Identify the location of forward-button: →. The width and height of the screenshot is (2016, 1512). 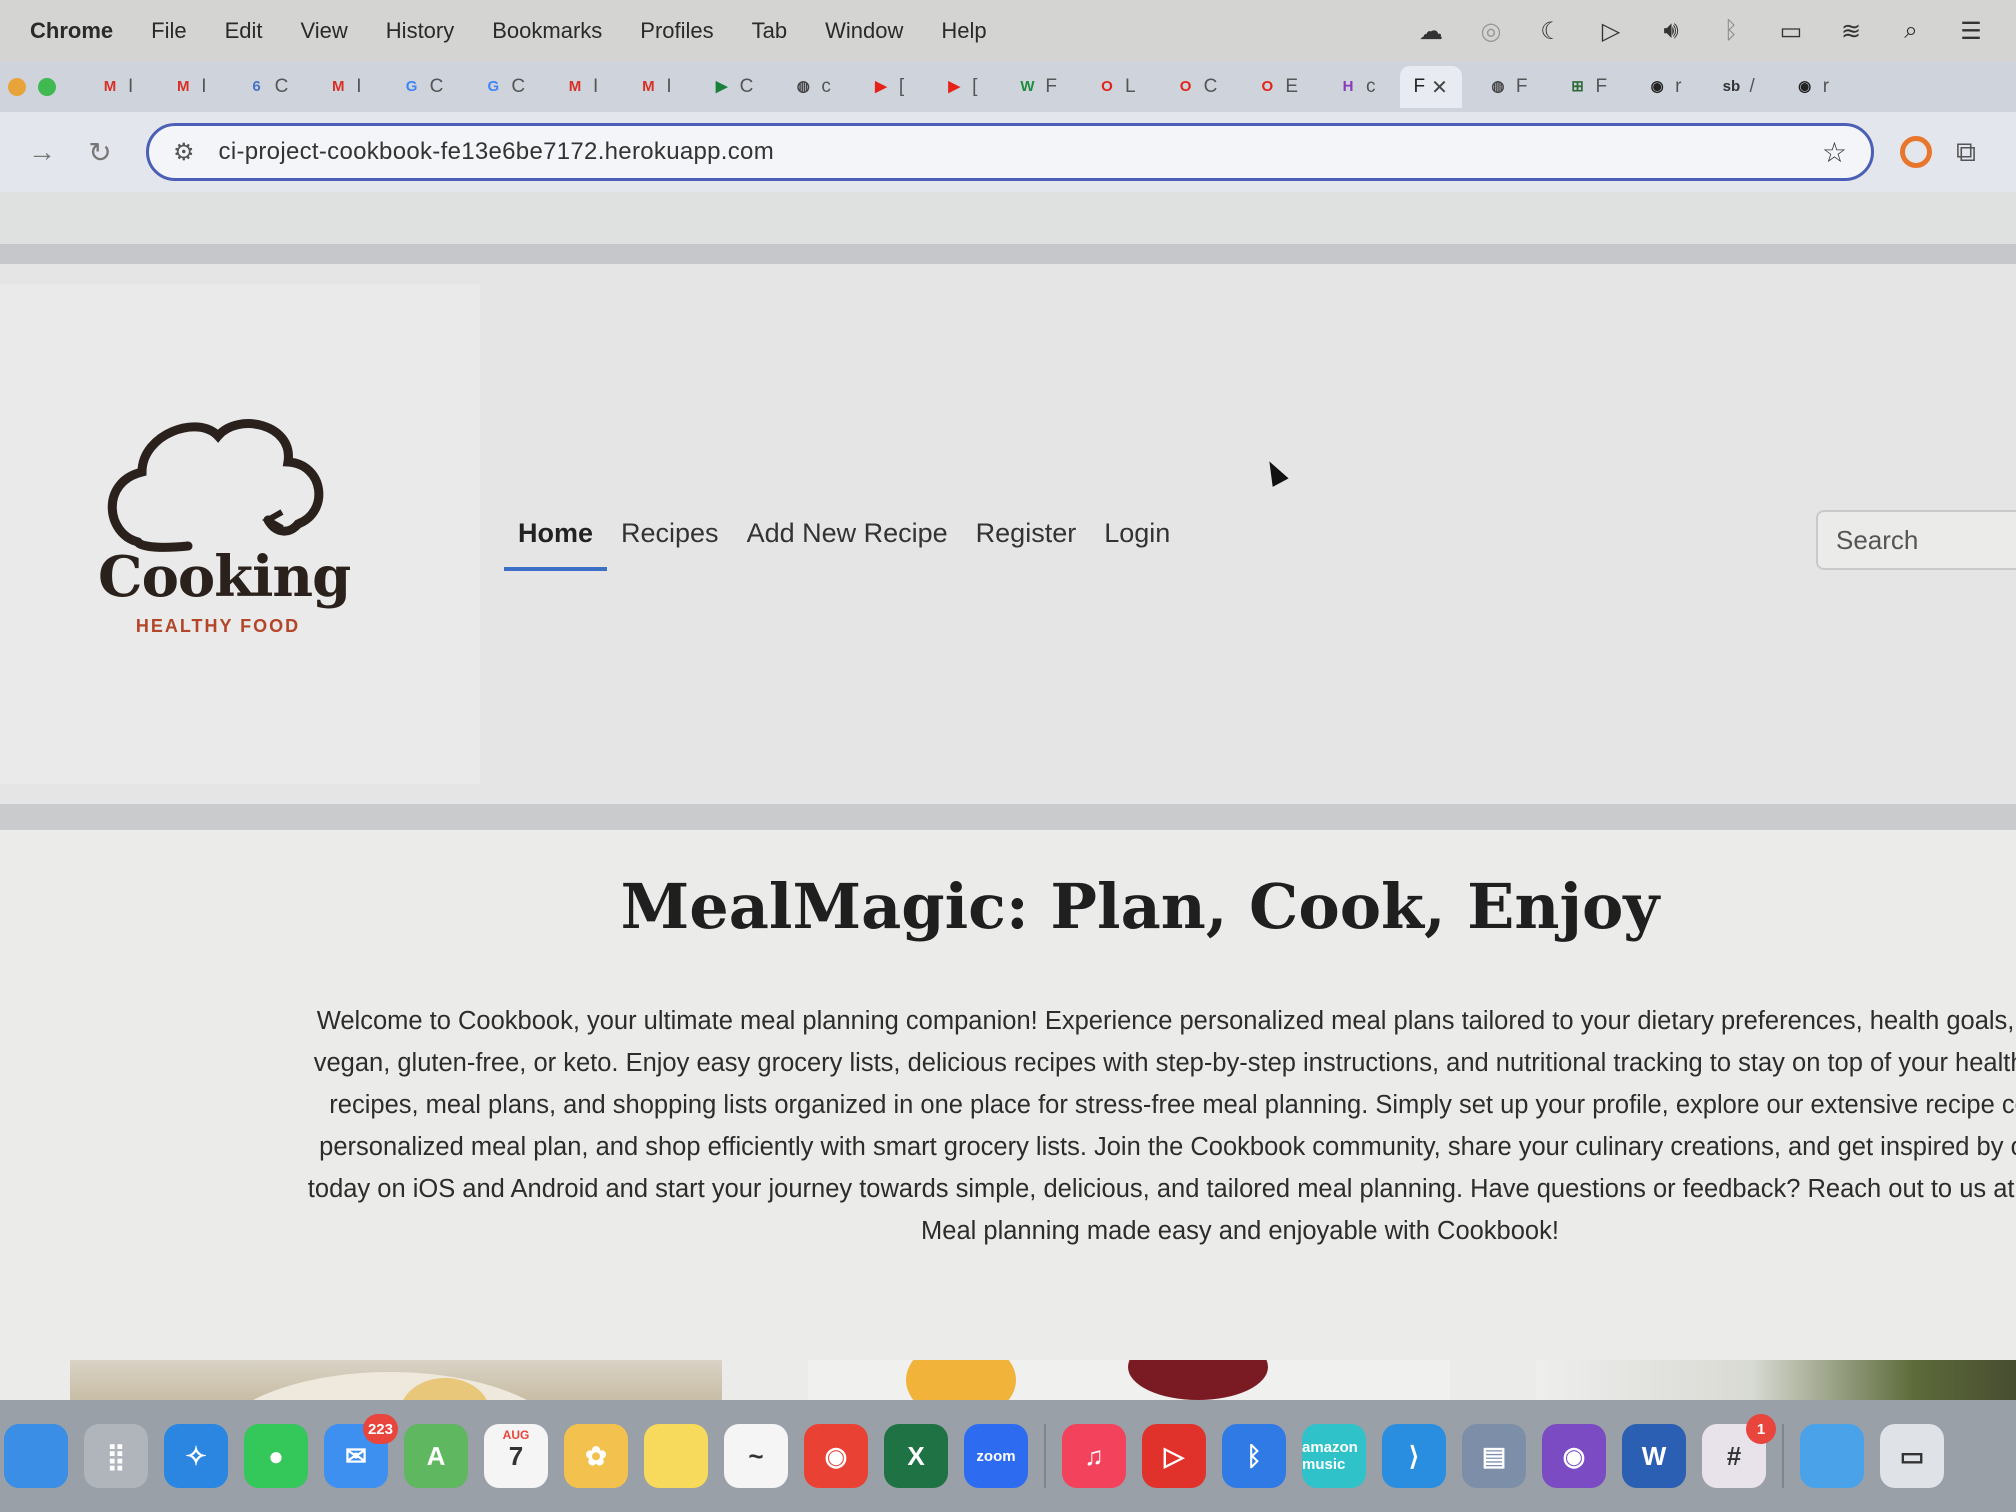
(42, 152).